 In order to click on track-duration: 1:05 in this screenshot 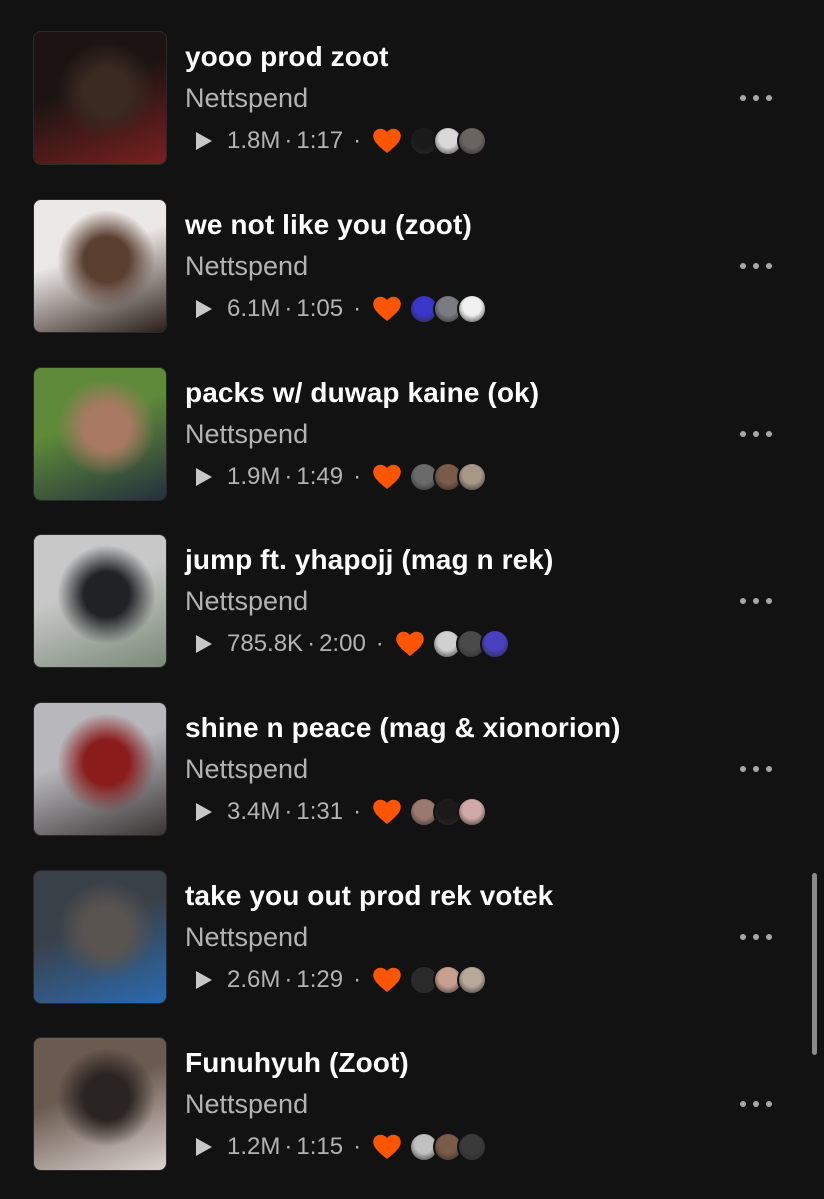, I will do `click(320, 308)`.